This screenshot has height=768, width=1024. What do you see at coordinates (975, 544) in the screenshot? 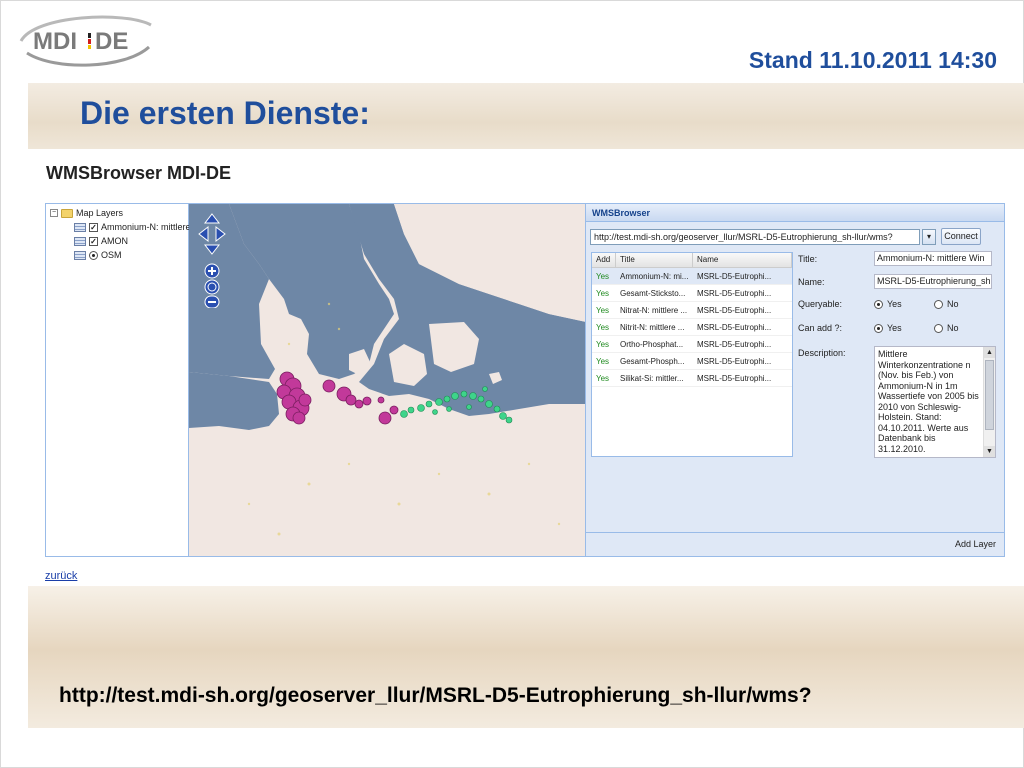
I see `add-layer-button: Add Layer` at bounding box center [975, 544].